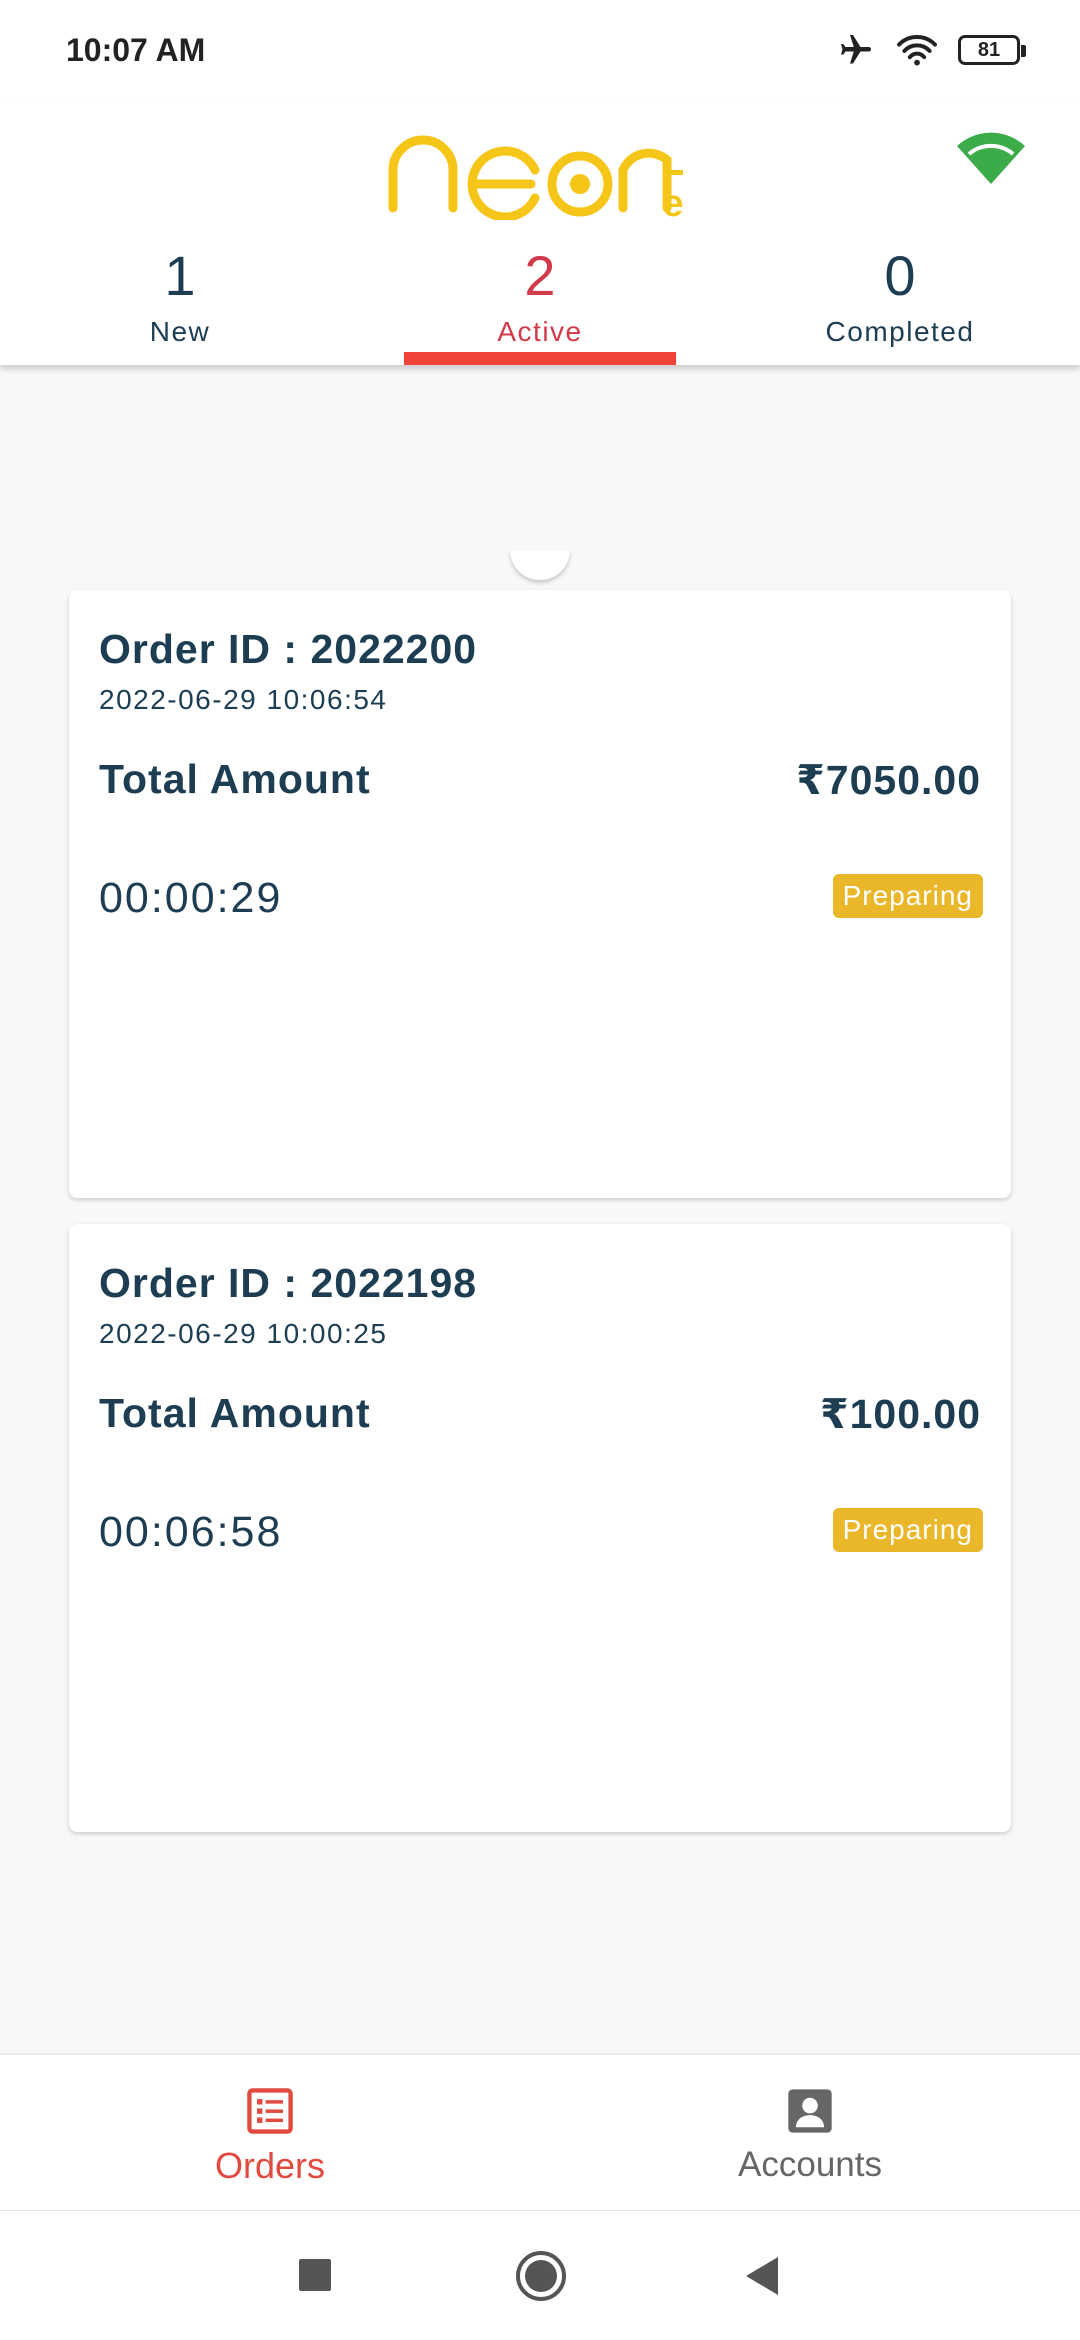 This screenshot has height=2340, width=1080. Describe the element at coordinates (900, 331) in the screenshot. I see `tab-completed-label: Completed` at that location.